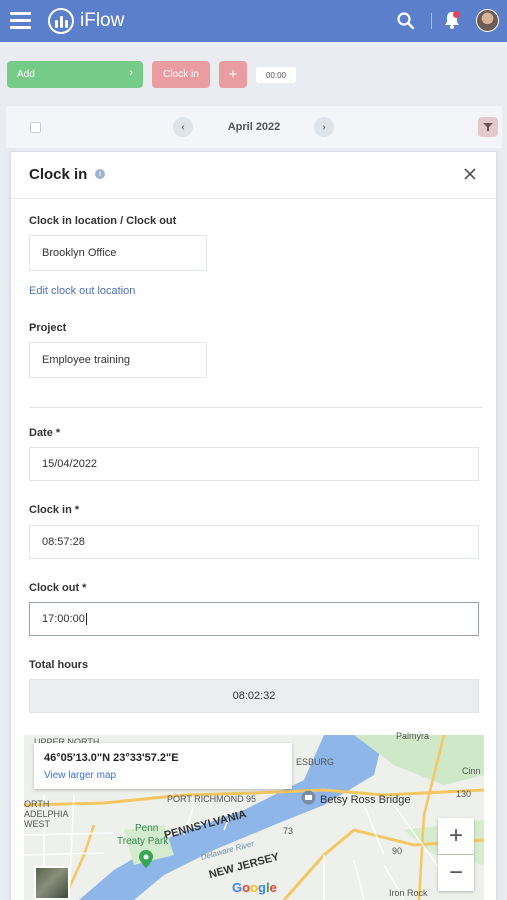 This screenshot has width=507, height=900. I want to click on top-bar-divider, so click(431, 21).